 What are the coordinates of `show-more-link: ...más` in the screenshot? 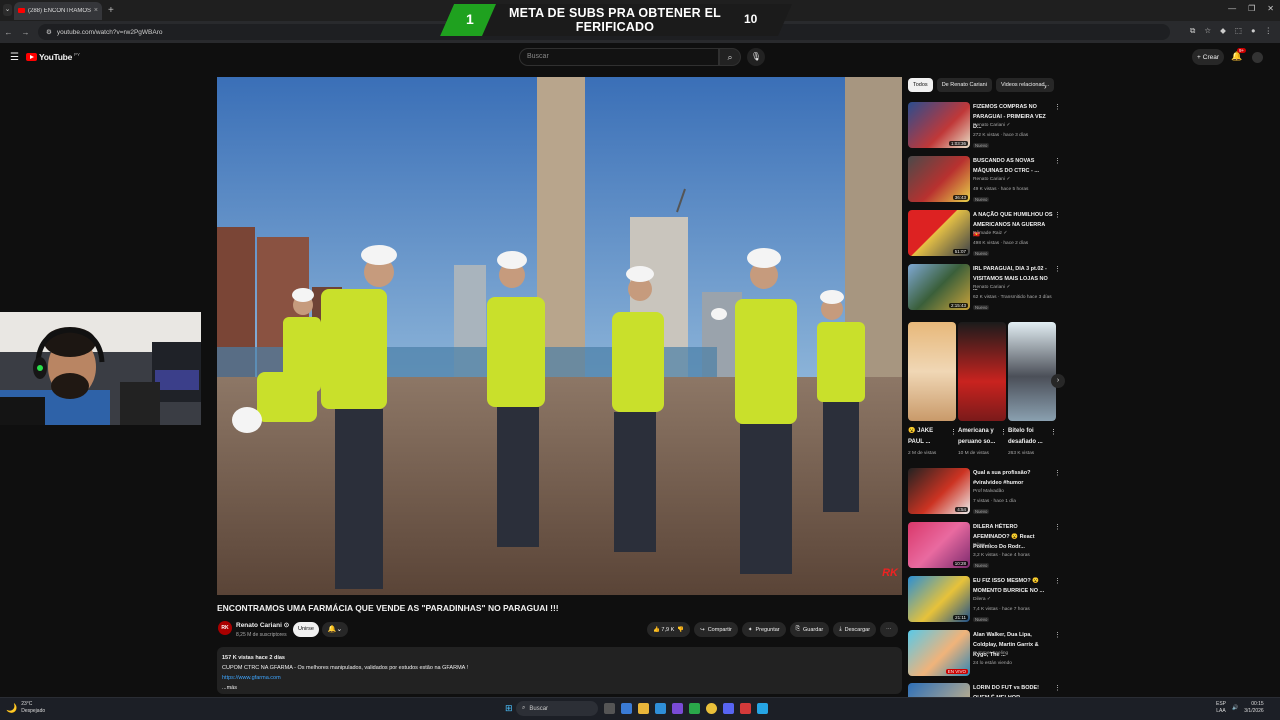 It's located at (559, 688).